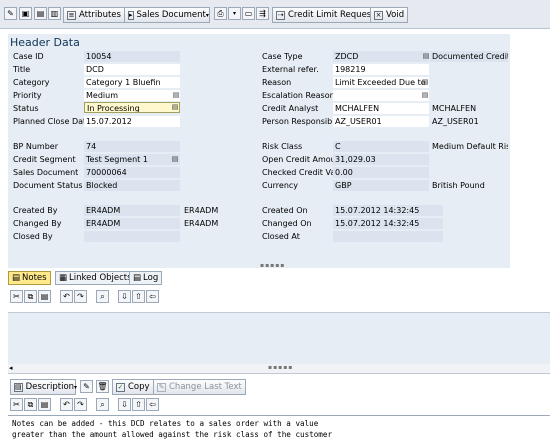 The width and height of the screenshot is (550, 448). I want to click on notes-grid-toolbar: ✂ ⧉ ▤ ↶ ↷ ⌕ ⇩ ⇧ ⇦, so click(279, 297).